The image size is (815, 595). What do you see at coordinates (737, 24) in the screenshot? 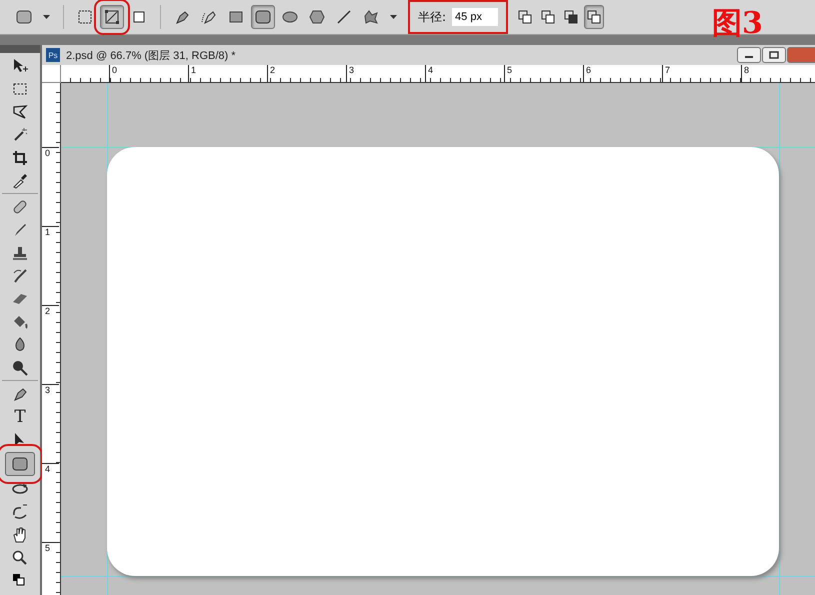
I see `figure-label: 图3` at bounding box center [737, 24].